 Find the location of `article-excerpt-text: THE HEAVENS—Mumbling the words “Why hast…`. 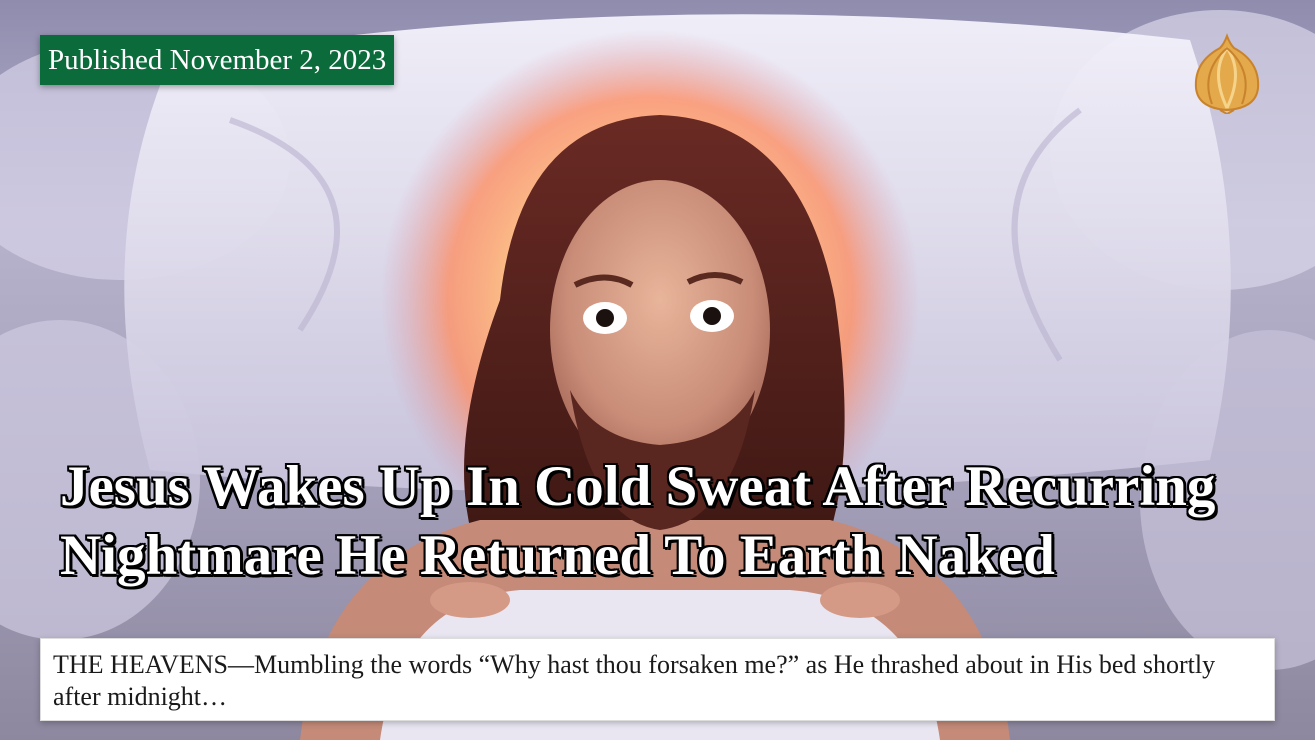

article-excerpt-text: THE HEAVENS—Mumbling the words “Why hast… is located at coordinates (634, 680).